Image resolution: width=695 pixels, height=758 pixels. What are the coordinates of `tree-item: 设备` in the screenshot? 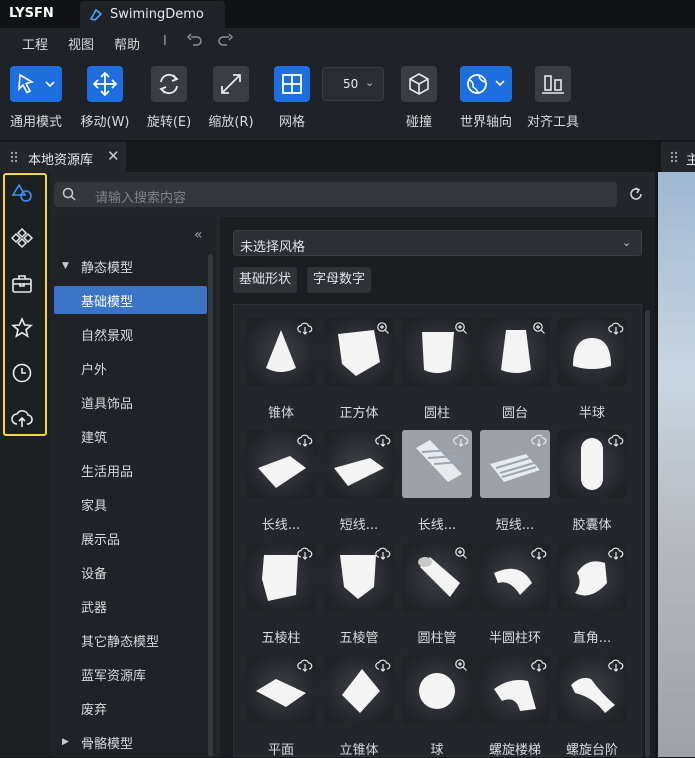 It's located at (94, 572).